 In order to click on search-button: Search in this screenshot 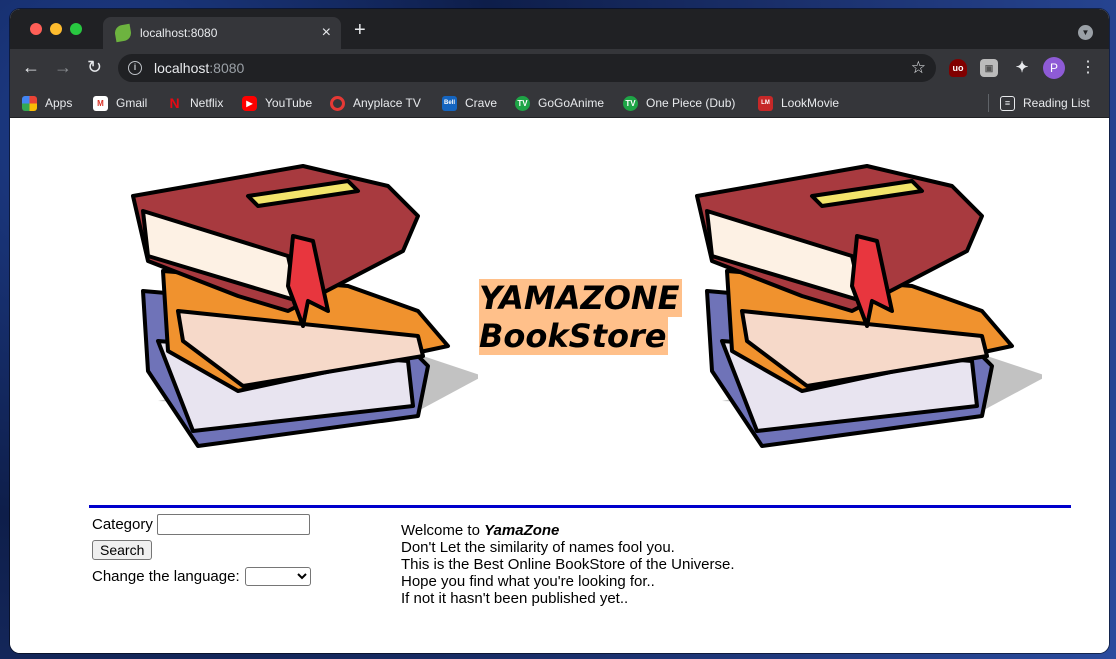, I will do `click(122, 550)`.